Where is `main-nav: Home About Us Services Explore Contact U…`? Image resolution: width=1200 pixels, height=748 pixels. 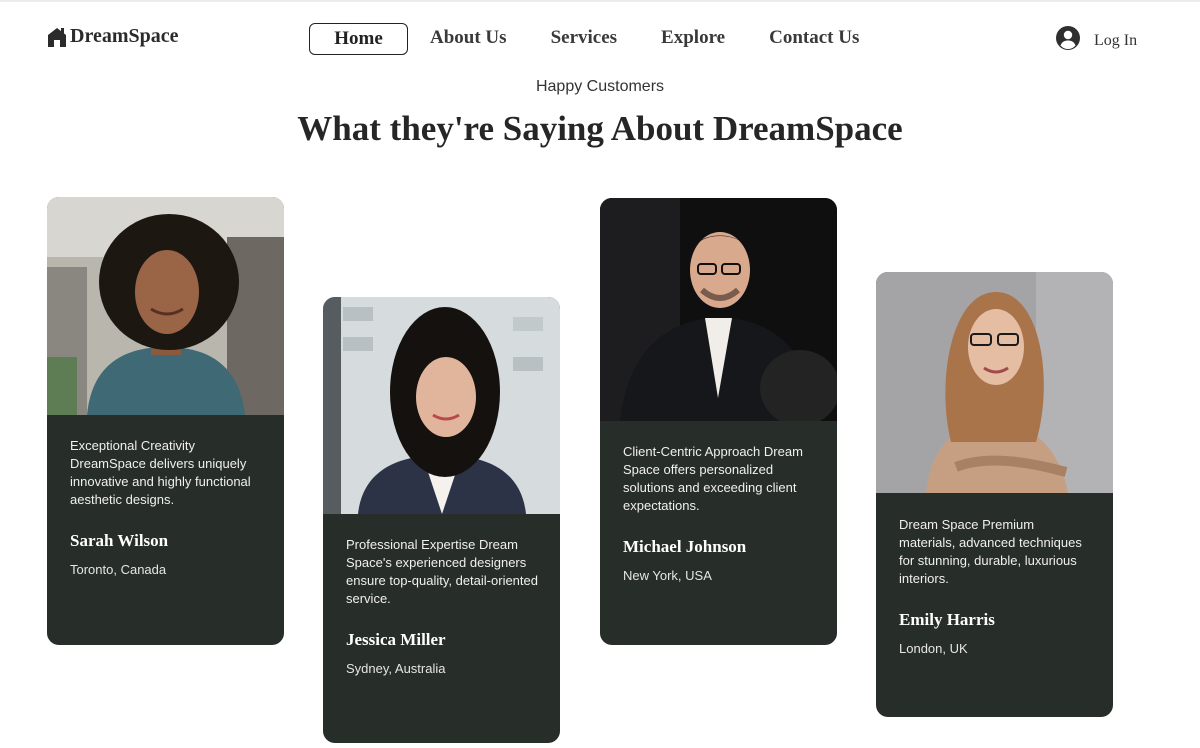
main-nav: Home About Us Services Explore Contact U… is located at coordinates (584, 39).